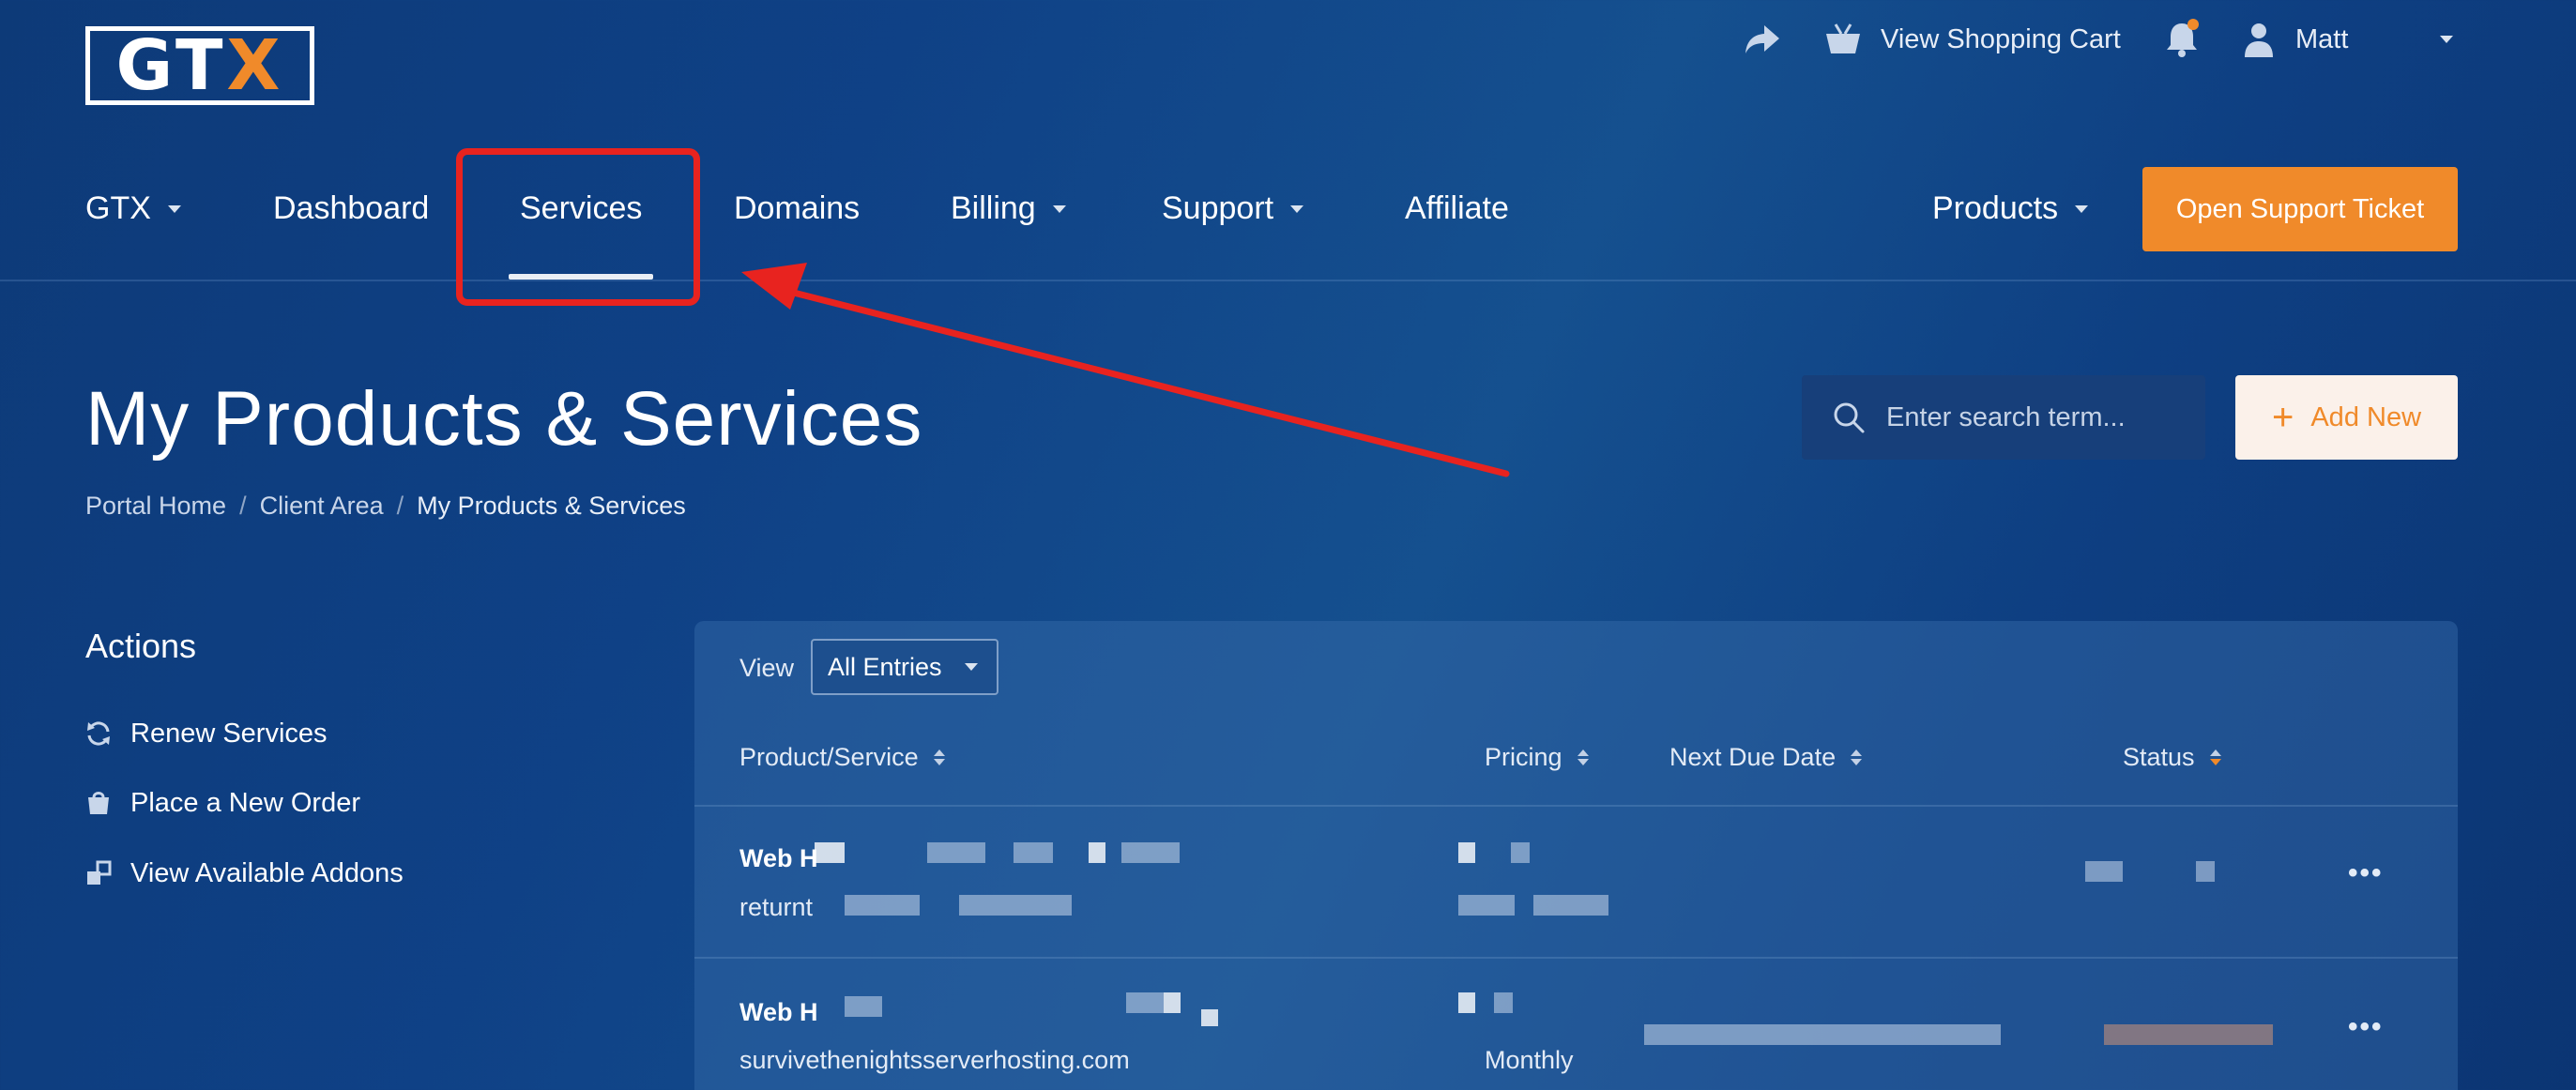 Image resolution: width=2576 pixels, height=1090 pixels. Describe the element at coordinates (1849, 417) in the screenshot. I see `search-icon` at that location.